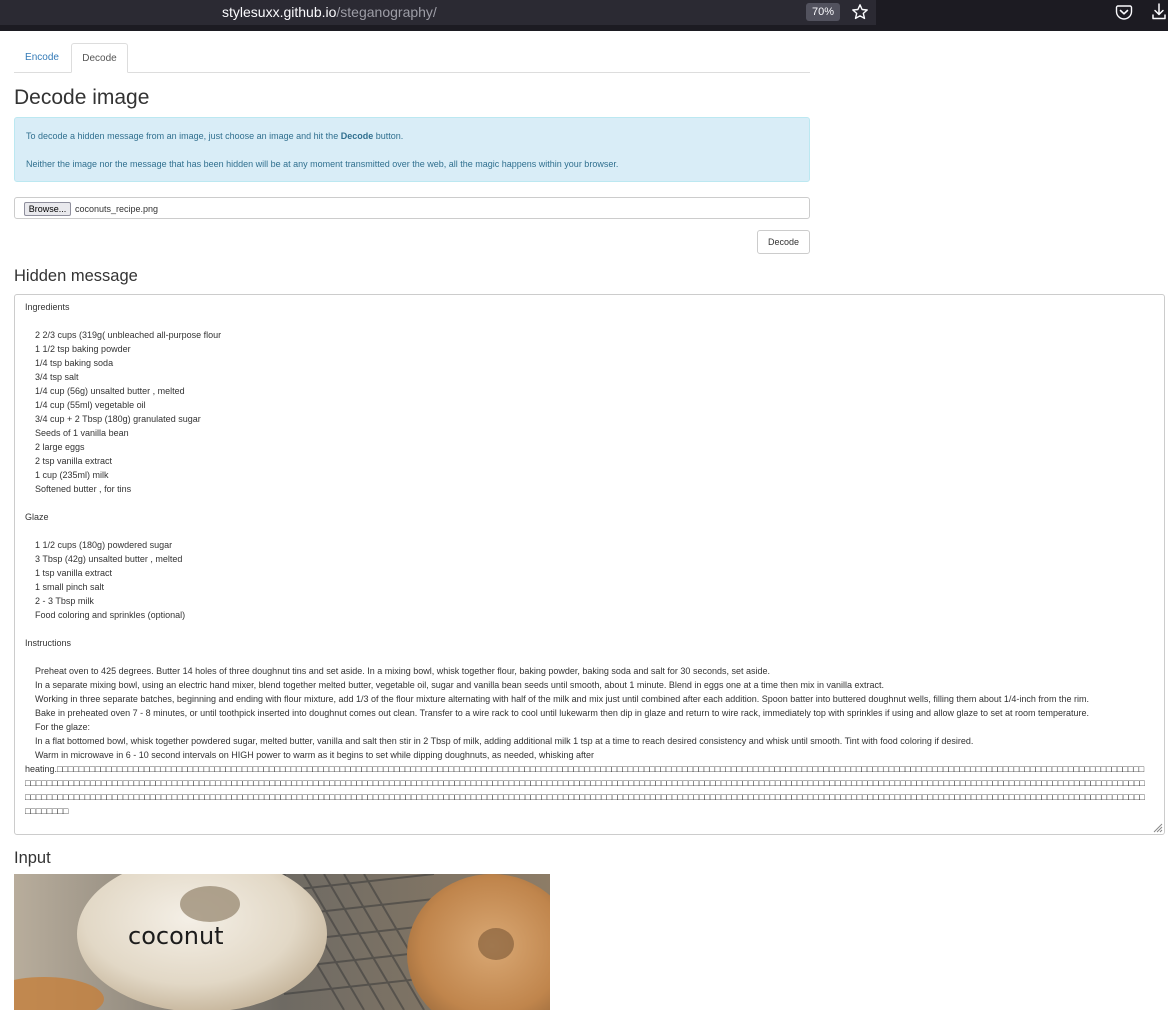 Image resolution: width=1168 pixels, height=1010 pixels. Describe the element at coordinates (1124, 12) in the screenshot. I see `pocket-icon` at that location.